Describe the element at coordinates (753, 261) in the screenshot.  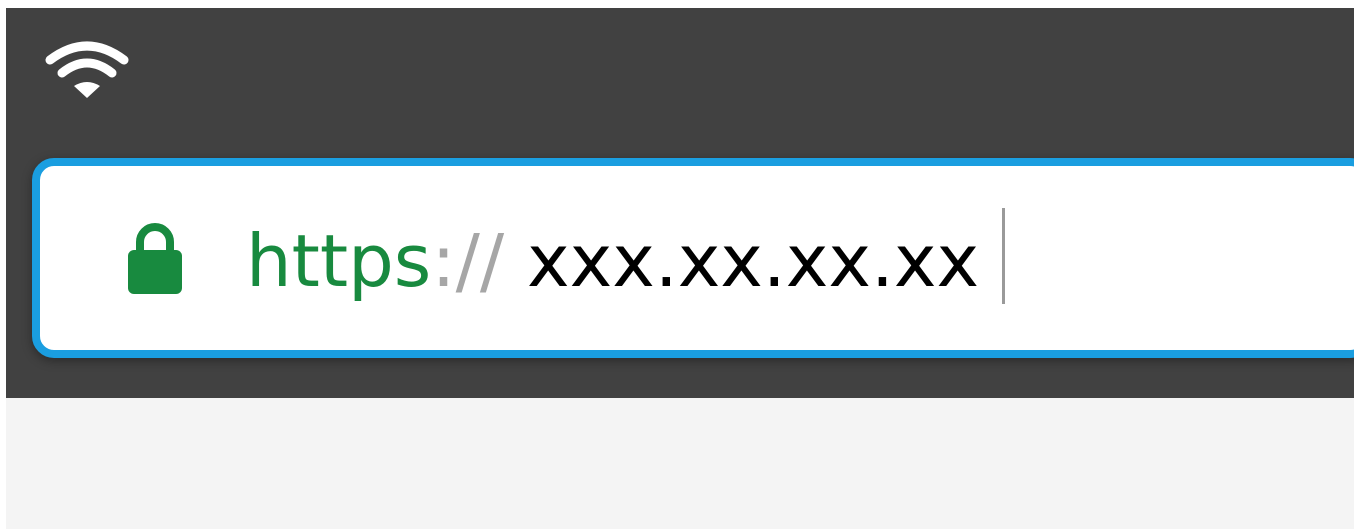
I see `url-host: xxx.xx.xx.xx` at that location.